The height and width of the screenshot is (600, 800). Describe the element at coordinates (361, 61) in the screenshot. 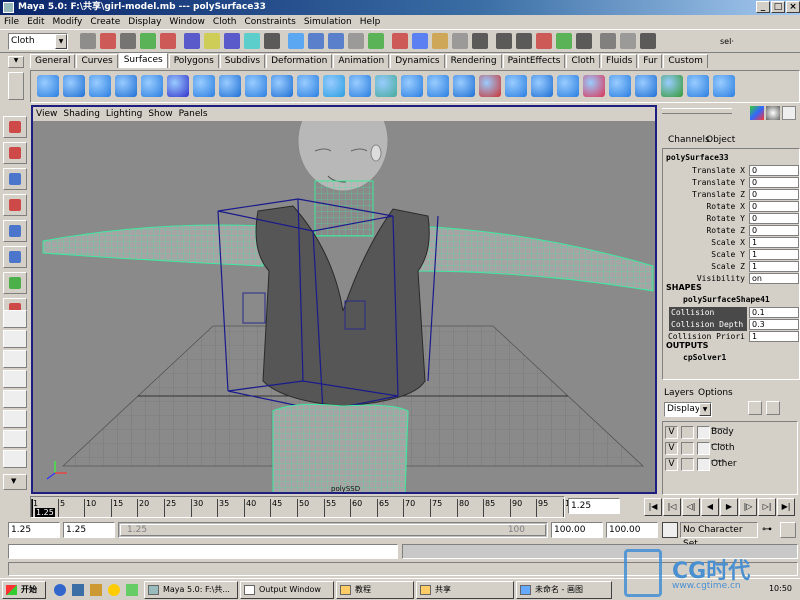

I see `shelf-tab-animation: Animation` at that location.